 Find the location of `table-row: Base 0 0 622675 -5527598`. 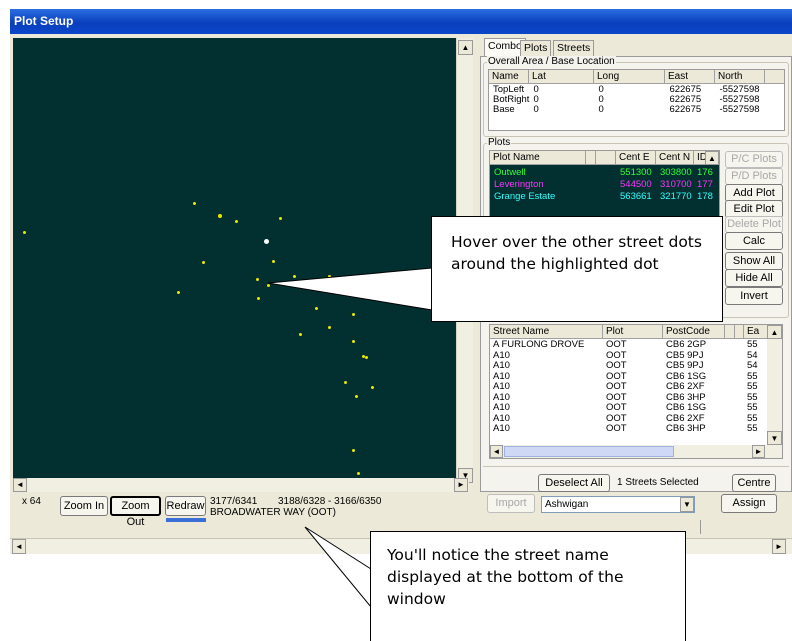

table-row: Base 0 0 622675 -5527598 is located at coordinates (624, 110).